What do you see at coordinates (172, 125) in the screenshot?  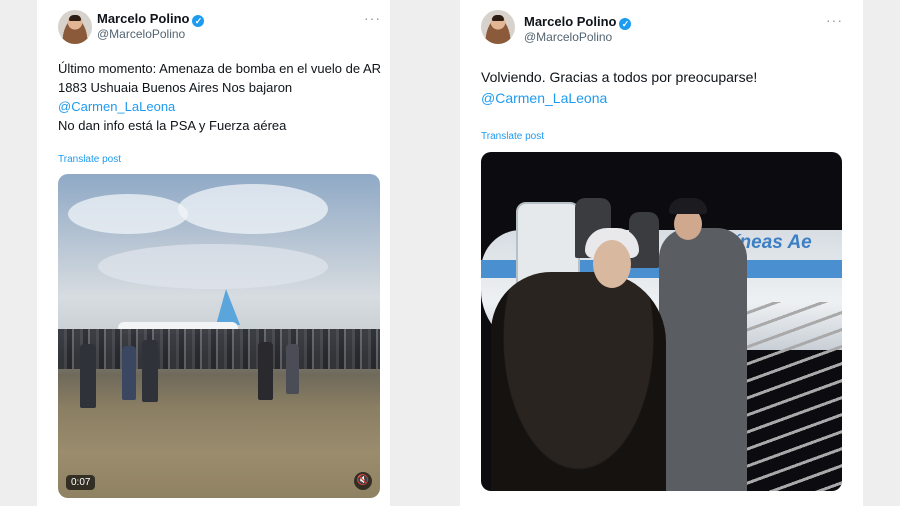 I see `tweet-text-line: No dan info está la PSA y Fuerza aérea` at bounding box center [172, 125].